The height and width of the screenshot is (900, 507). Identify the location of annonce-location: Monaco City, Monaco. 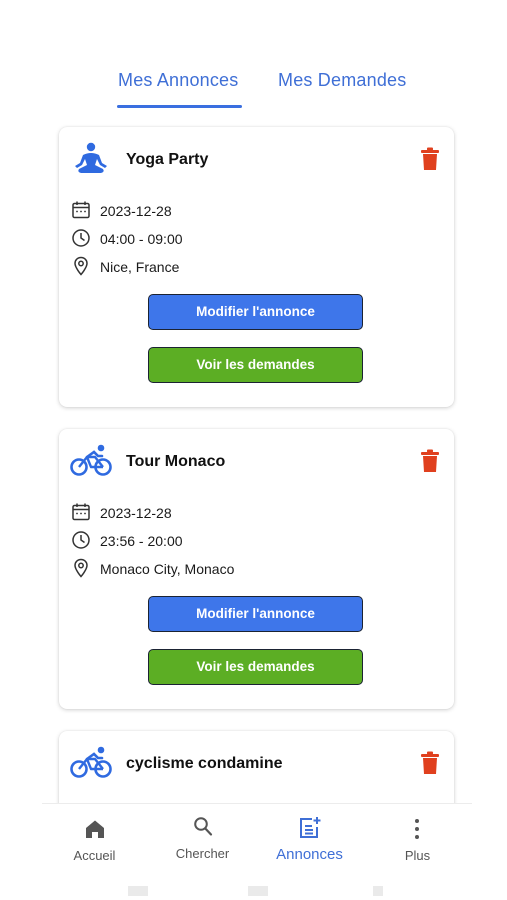
(167, 569).